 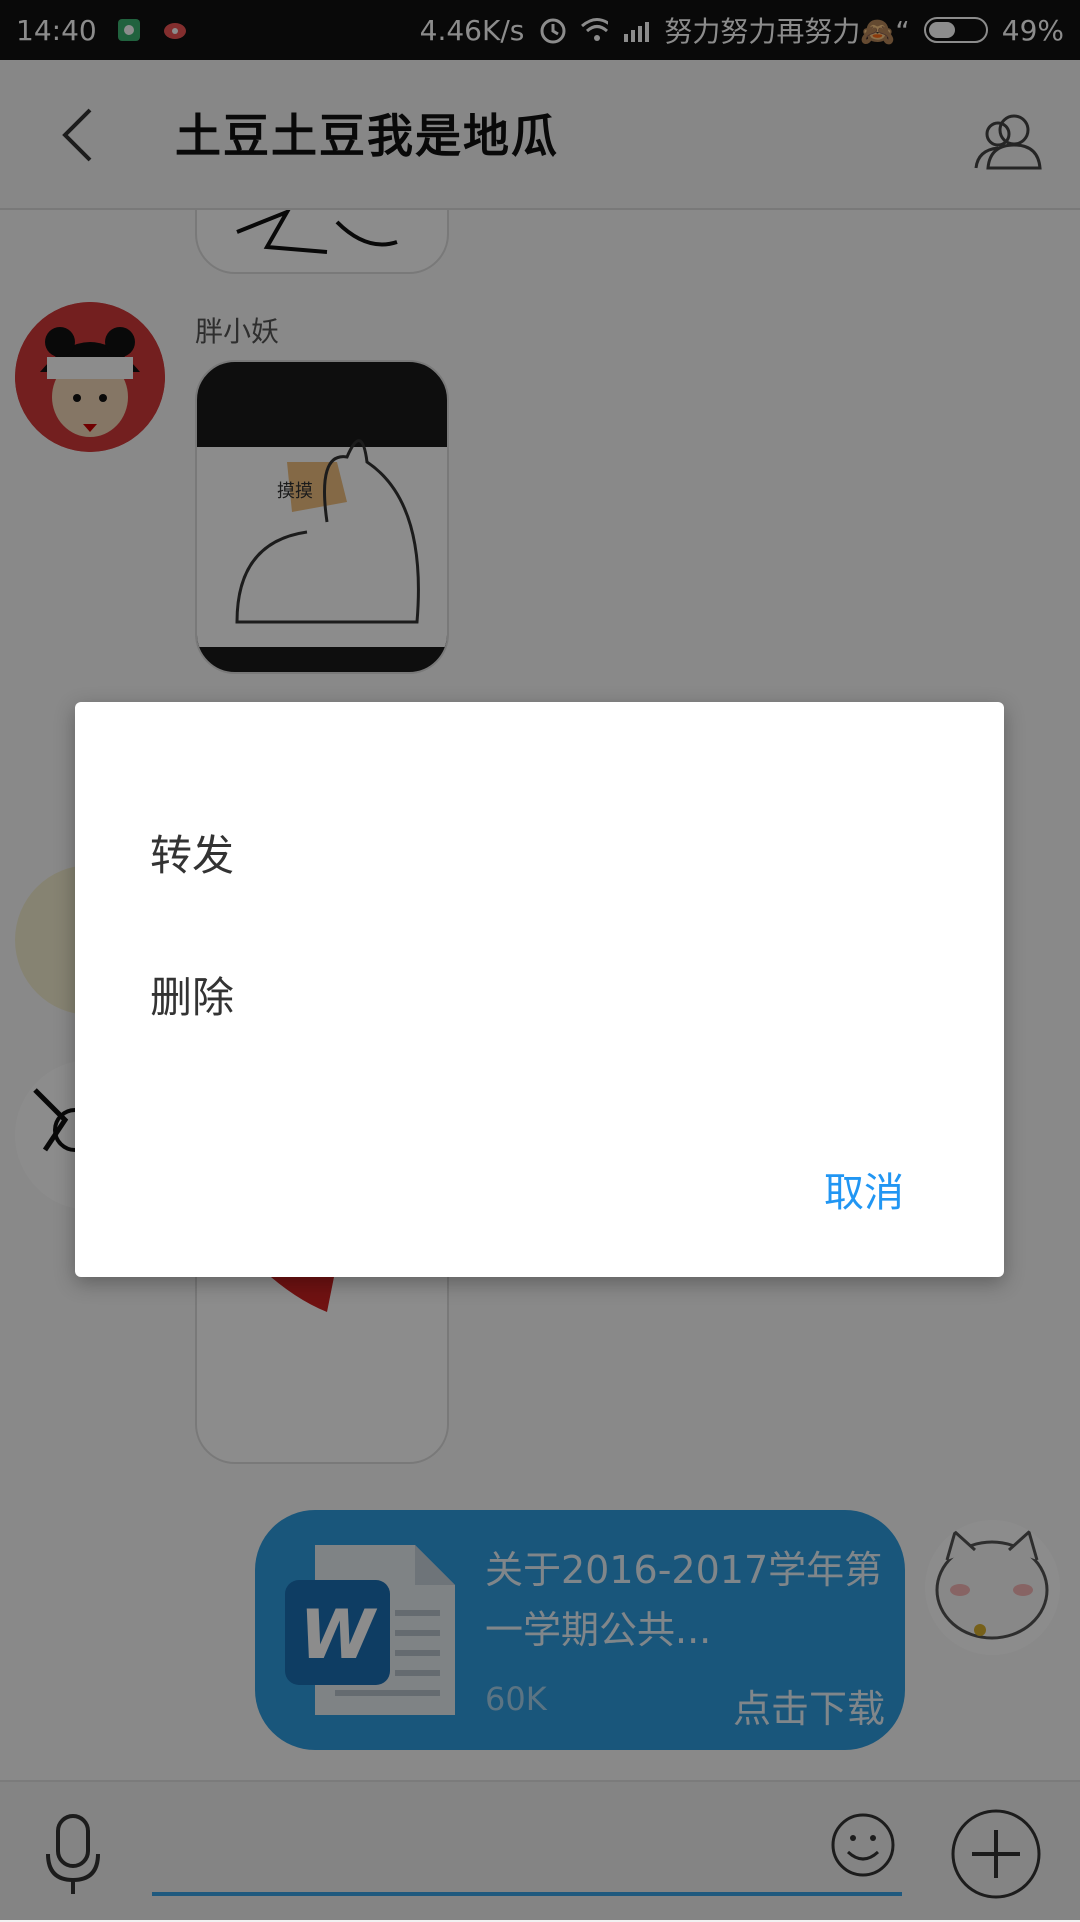 I want to click on cancel-button: 取消, so click(x=864, y=1189).